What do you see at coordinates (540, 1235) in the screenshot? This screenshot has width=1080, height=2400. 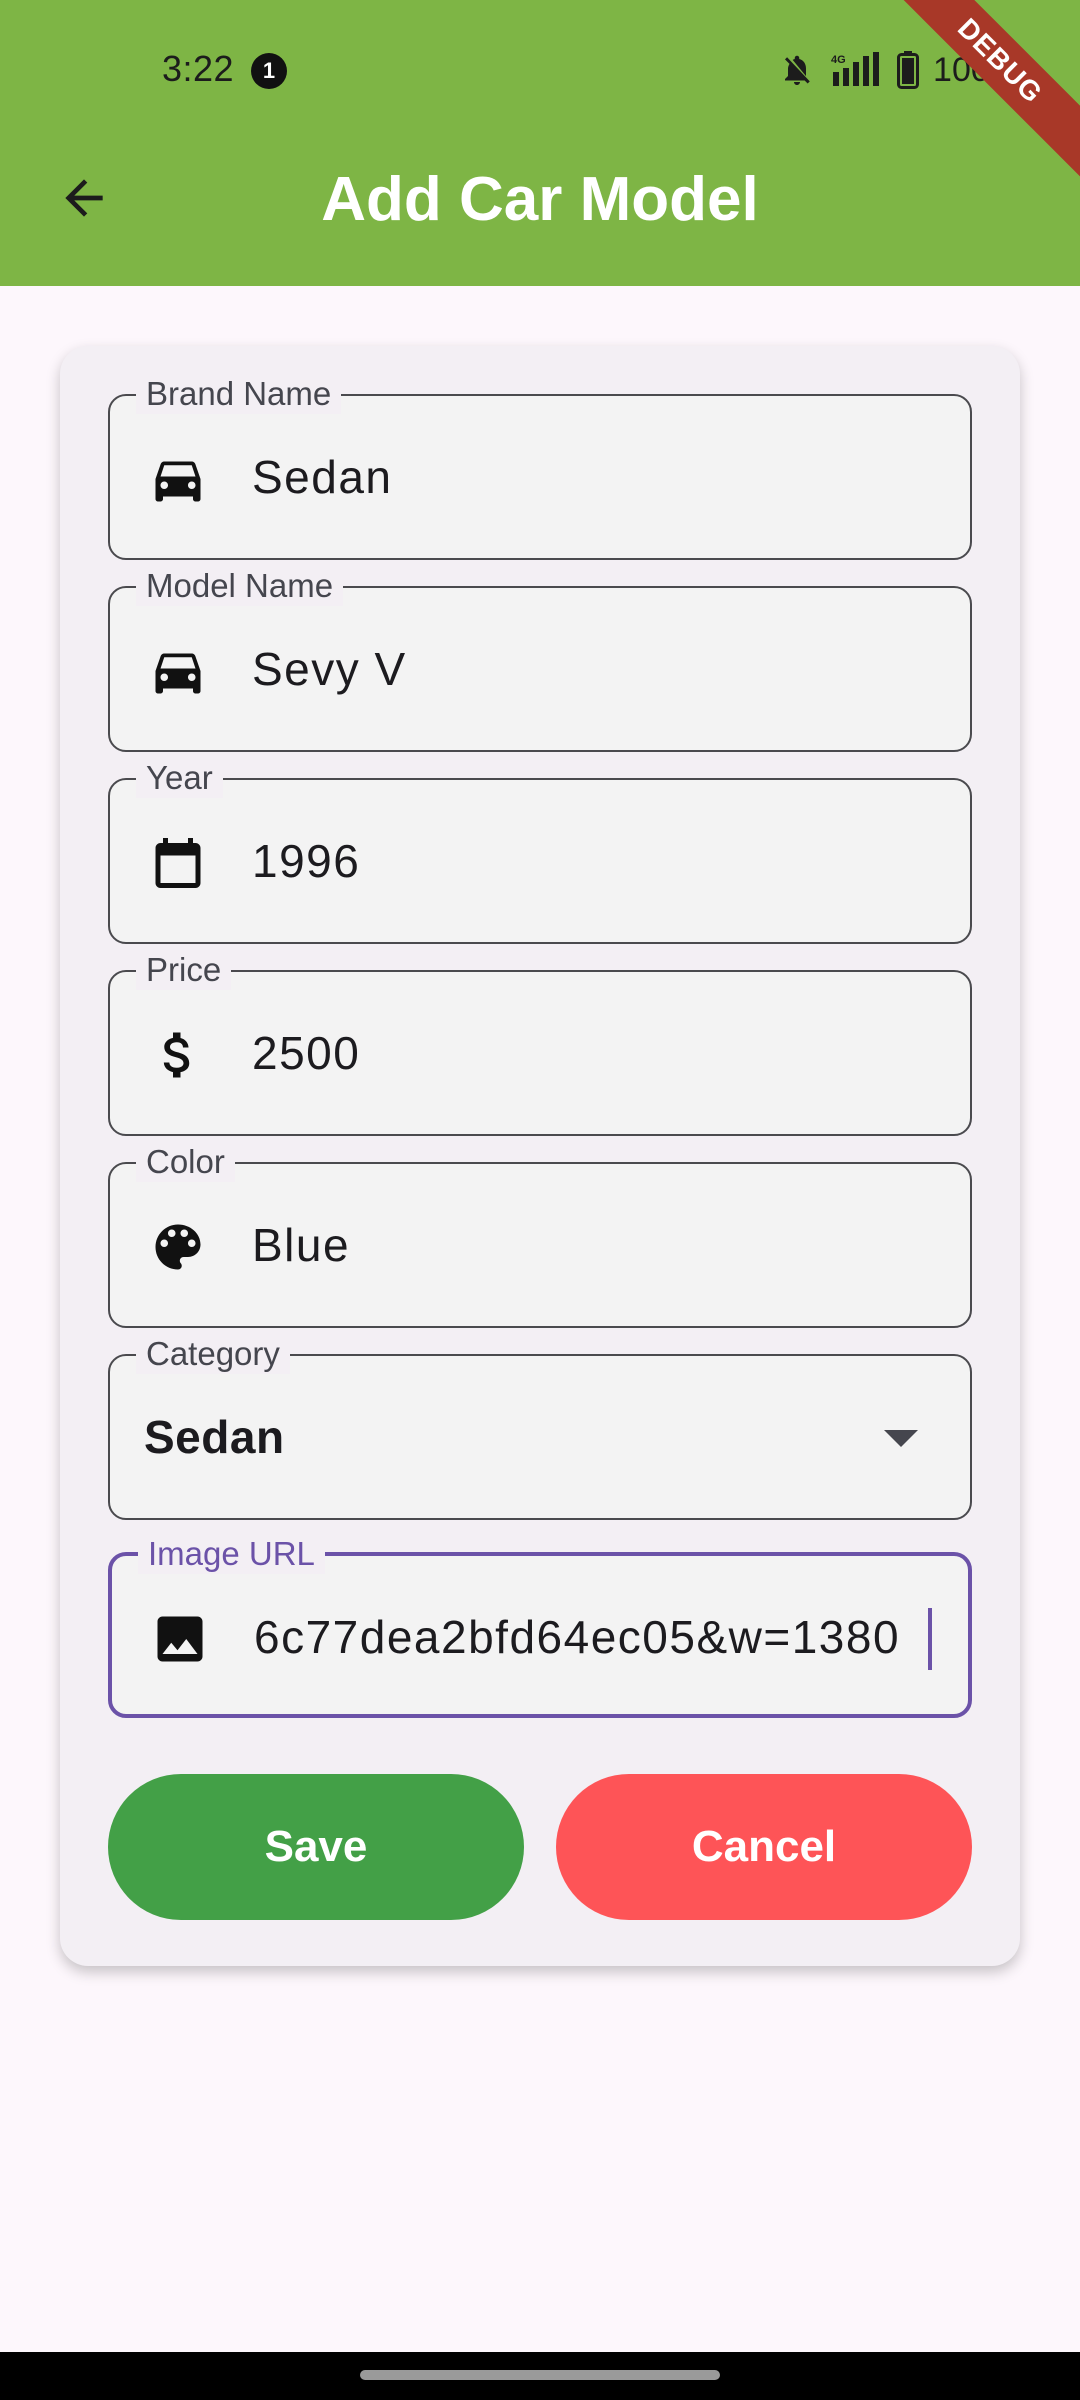 I see `color-field: Color Blue` at bounding box center [540, 1235].